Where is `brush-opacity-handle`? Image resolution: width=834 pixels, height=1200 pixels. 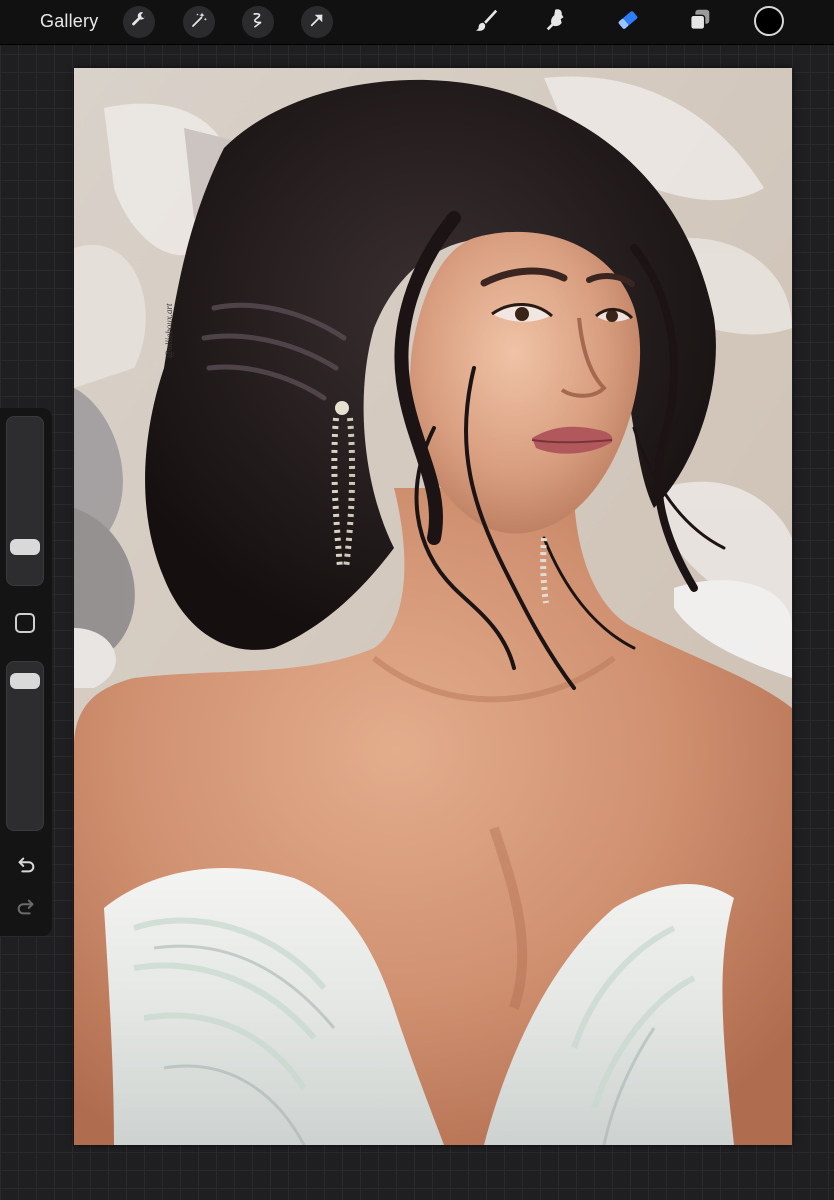 brush-opacity-handle is located at coordinates (25, 681).